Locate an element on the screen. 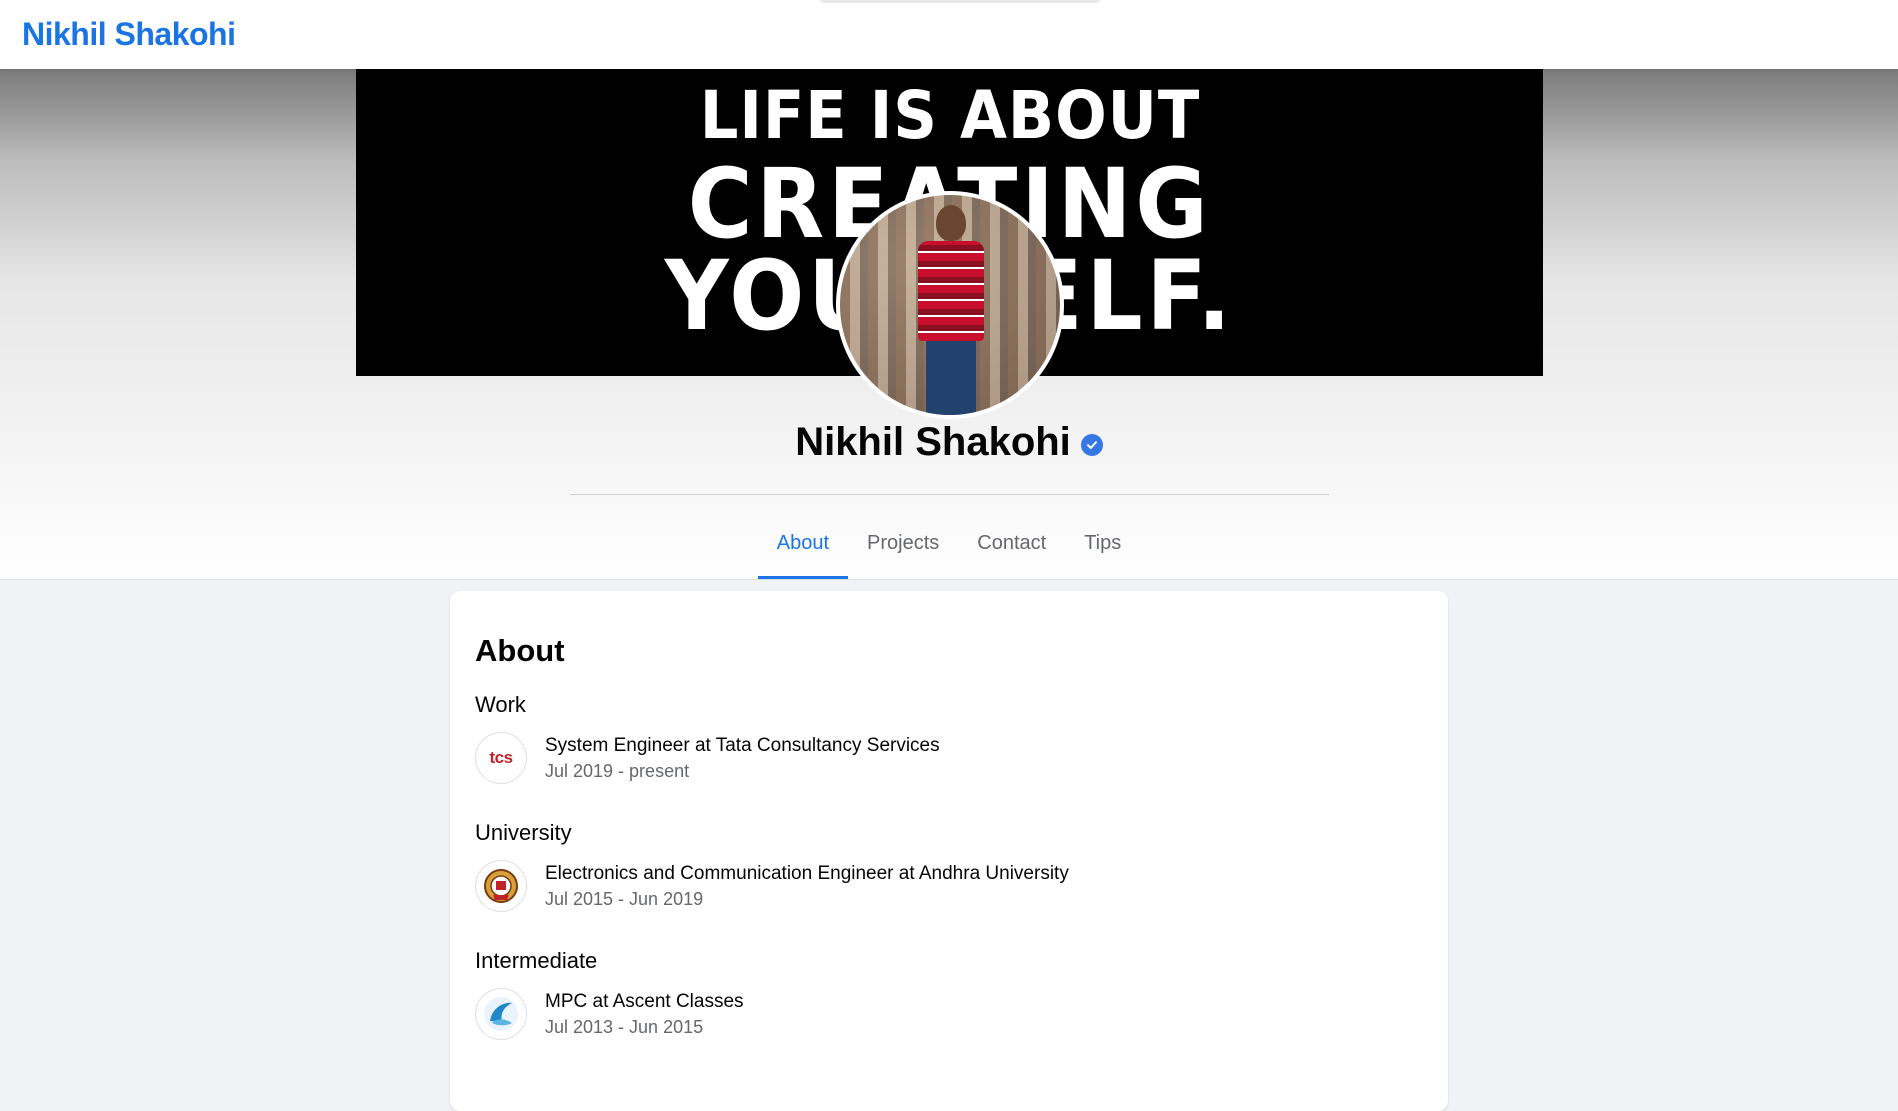 The image size is (1898, 1111). avatar-jeans is located at coordinates (951, 378).